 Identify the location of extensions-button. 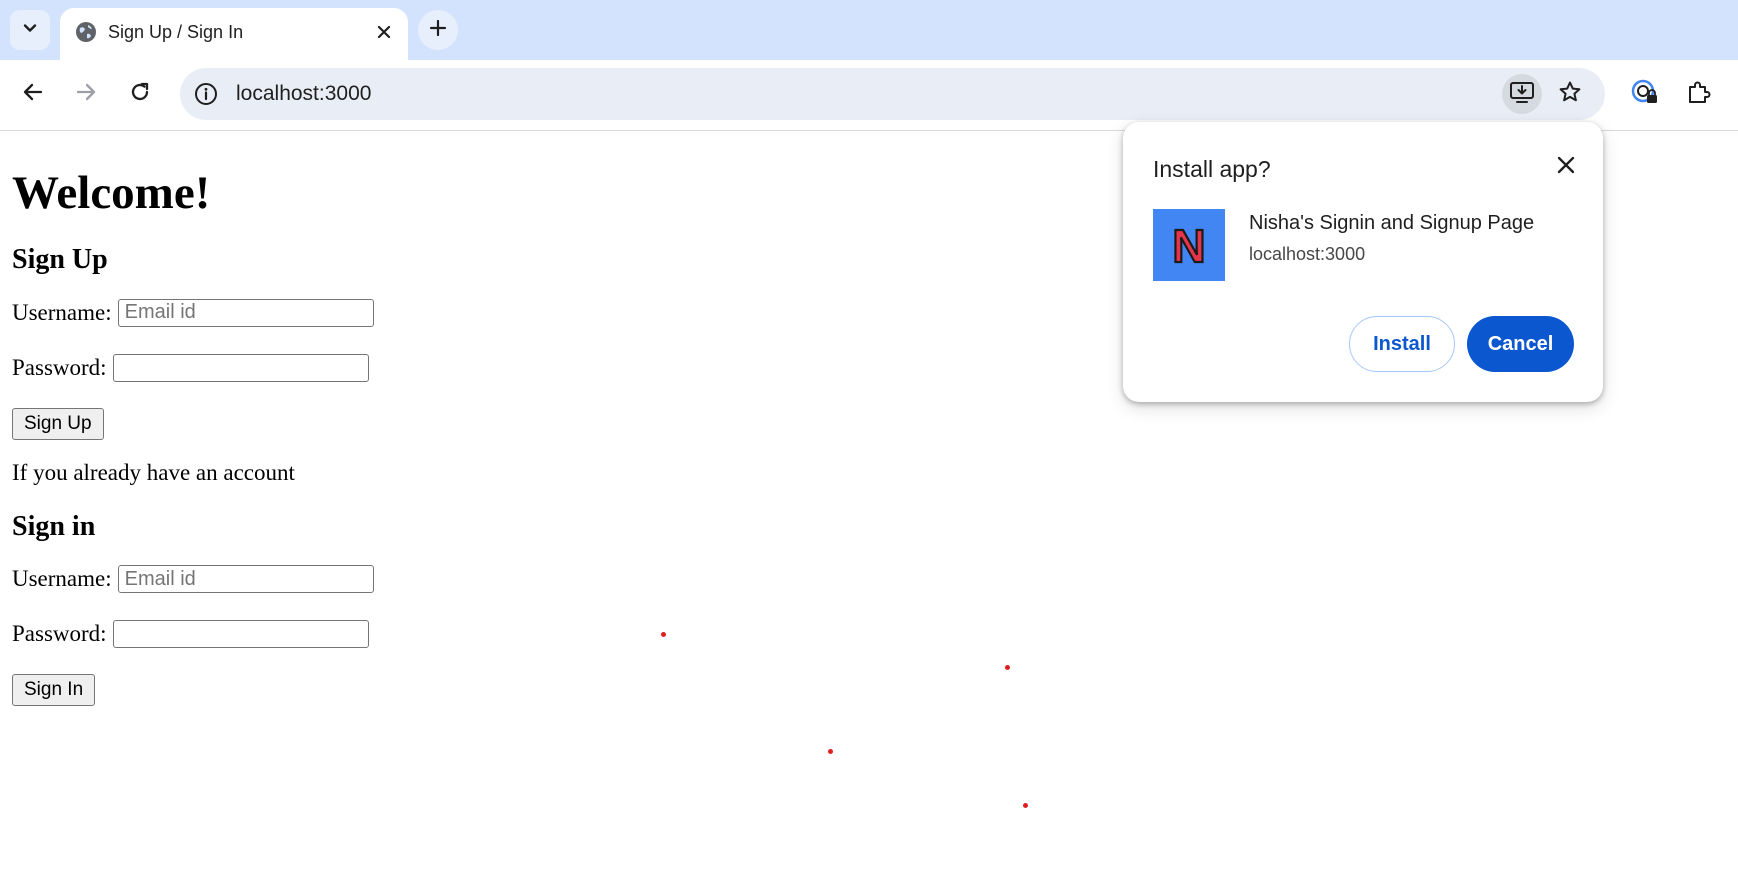
(1699, 94).